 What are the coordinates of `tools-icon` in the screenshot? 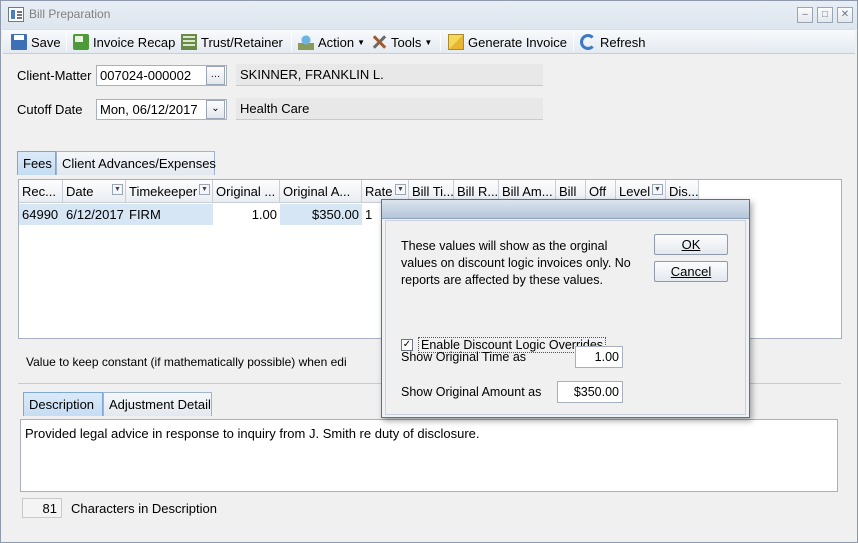 It's located at (379, 42).